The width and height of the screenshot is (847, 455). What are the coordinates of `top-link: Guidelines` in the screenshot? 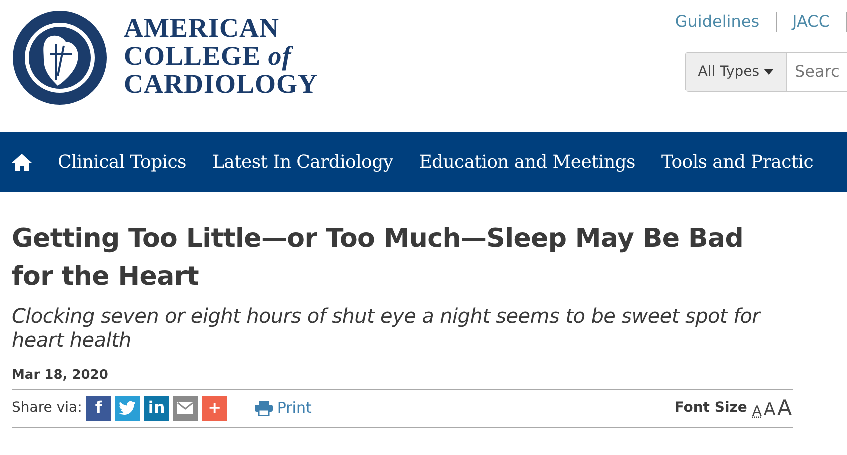 It's located at (717, 22).